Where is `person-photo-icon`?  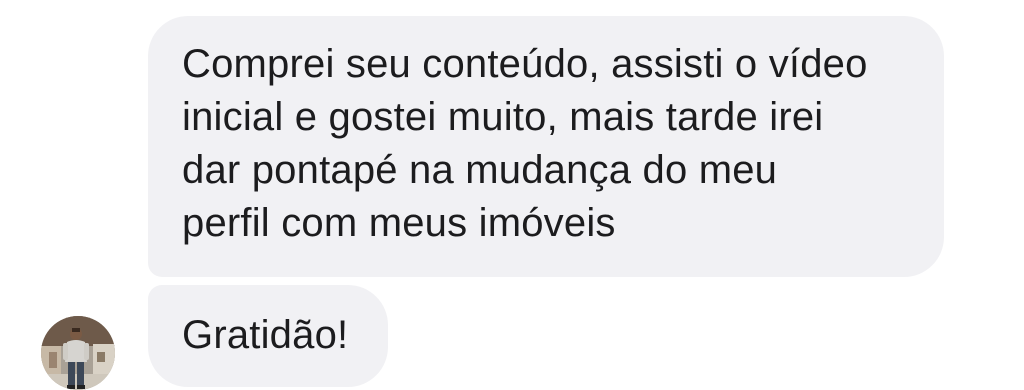 person-photo-icon is located at coordinates (78, 353).